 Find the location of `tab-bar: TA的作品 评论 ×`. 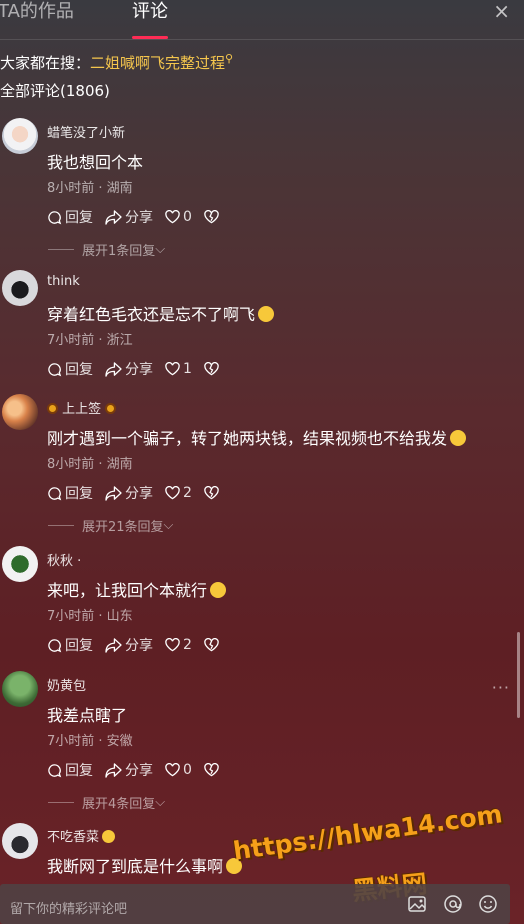

tab-bar: TA的作品 评论 × is located at coordinates (262, 20).